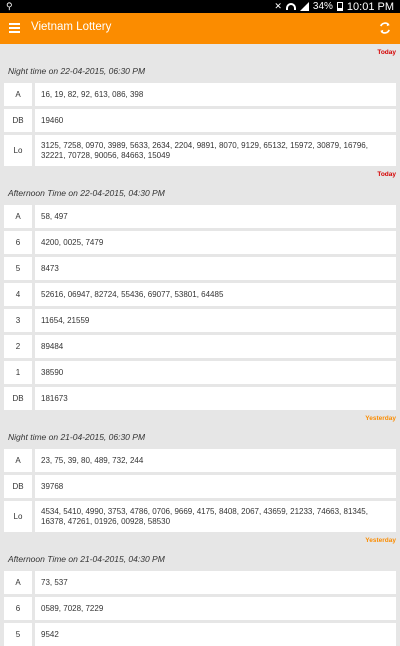  I want to click on menu-icon, so click(14, 28).